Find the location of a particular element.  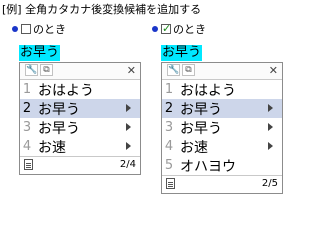

option-checked: ✓ のとき is located at coordinates (179, 29).